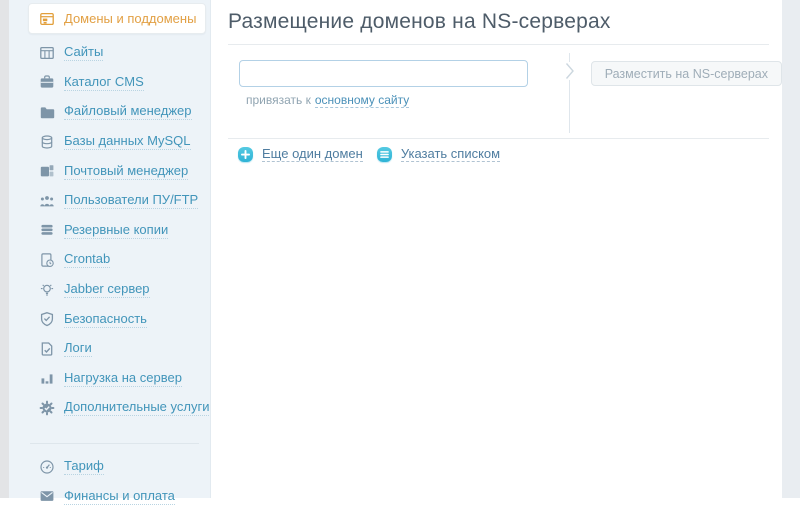 The width and height of the screenshot is (800, 511). I want to click on sidebar-item-label: Базы данных MySQL, so click(127, 142).